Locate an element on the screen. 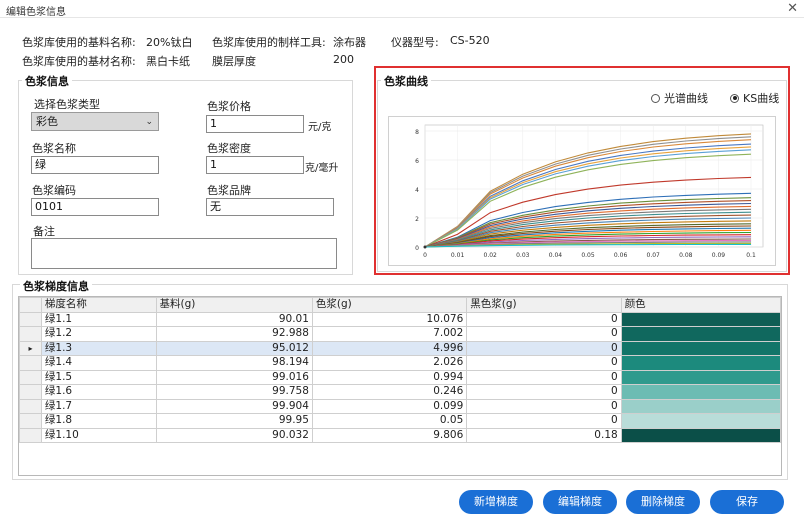 Image resolution: width=804 pixels, height=527 pixels. delete-gradient-button: 删除梯度 is located at coordinates (663, 502).